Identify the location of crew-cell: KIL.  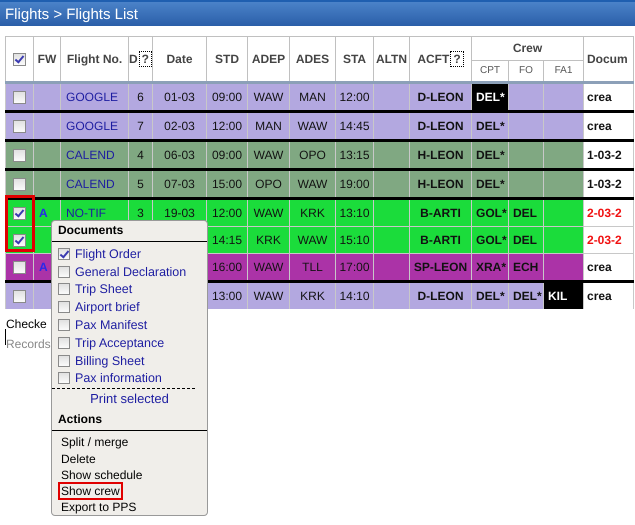
(564, 295).